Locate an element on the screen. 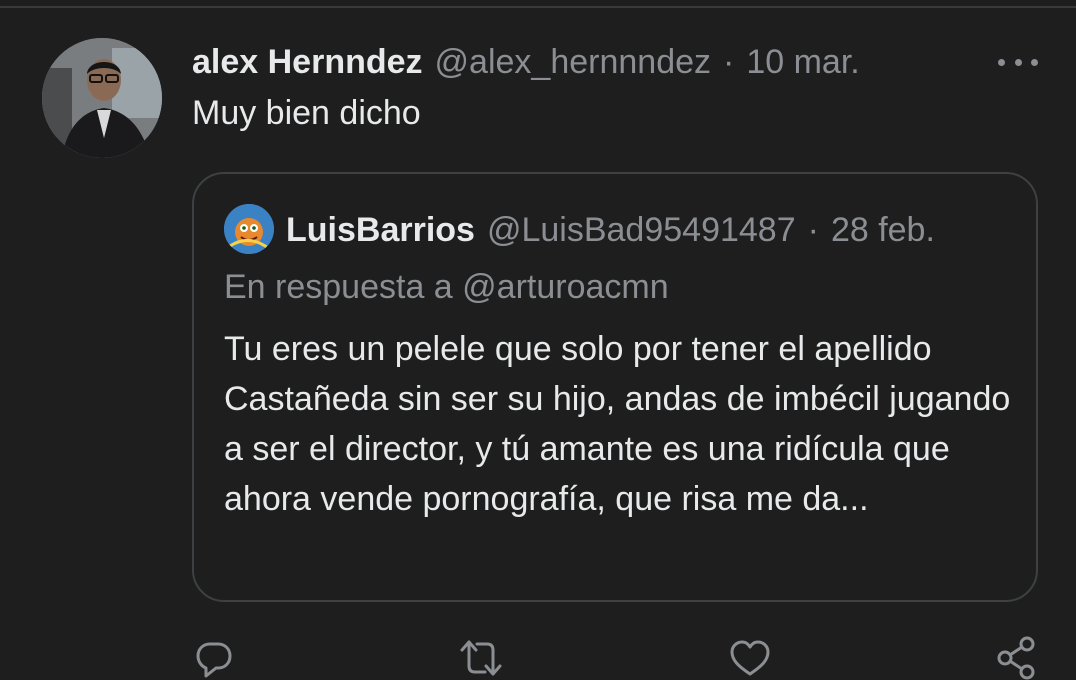 This screenshot has width=1076, height=680. like-icon is located at coordinates (750, 658).